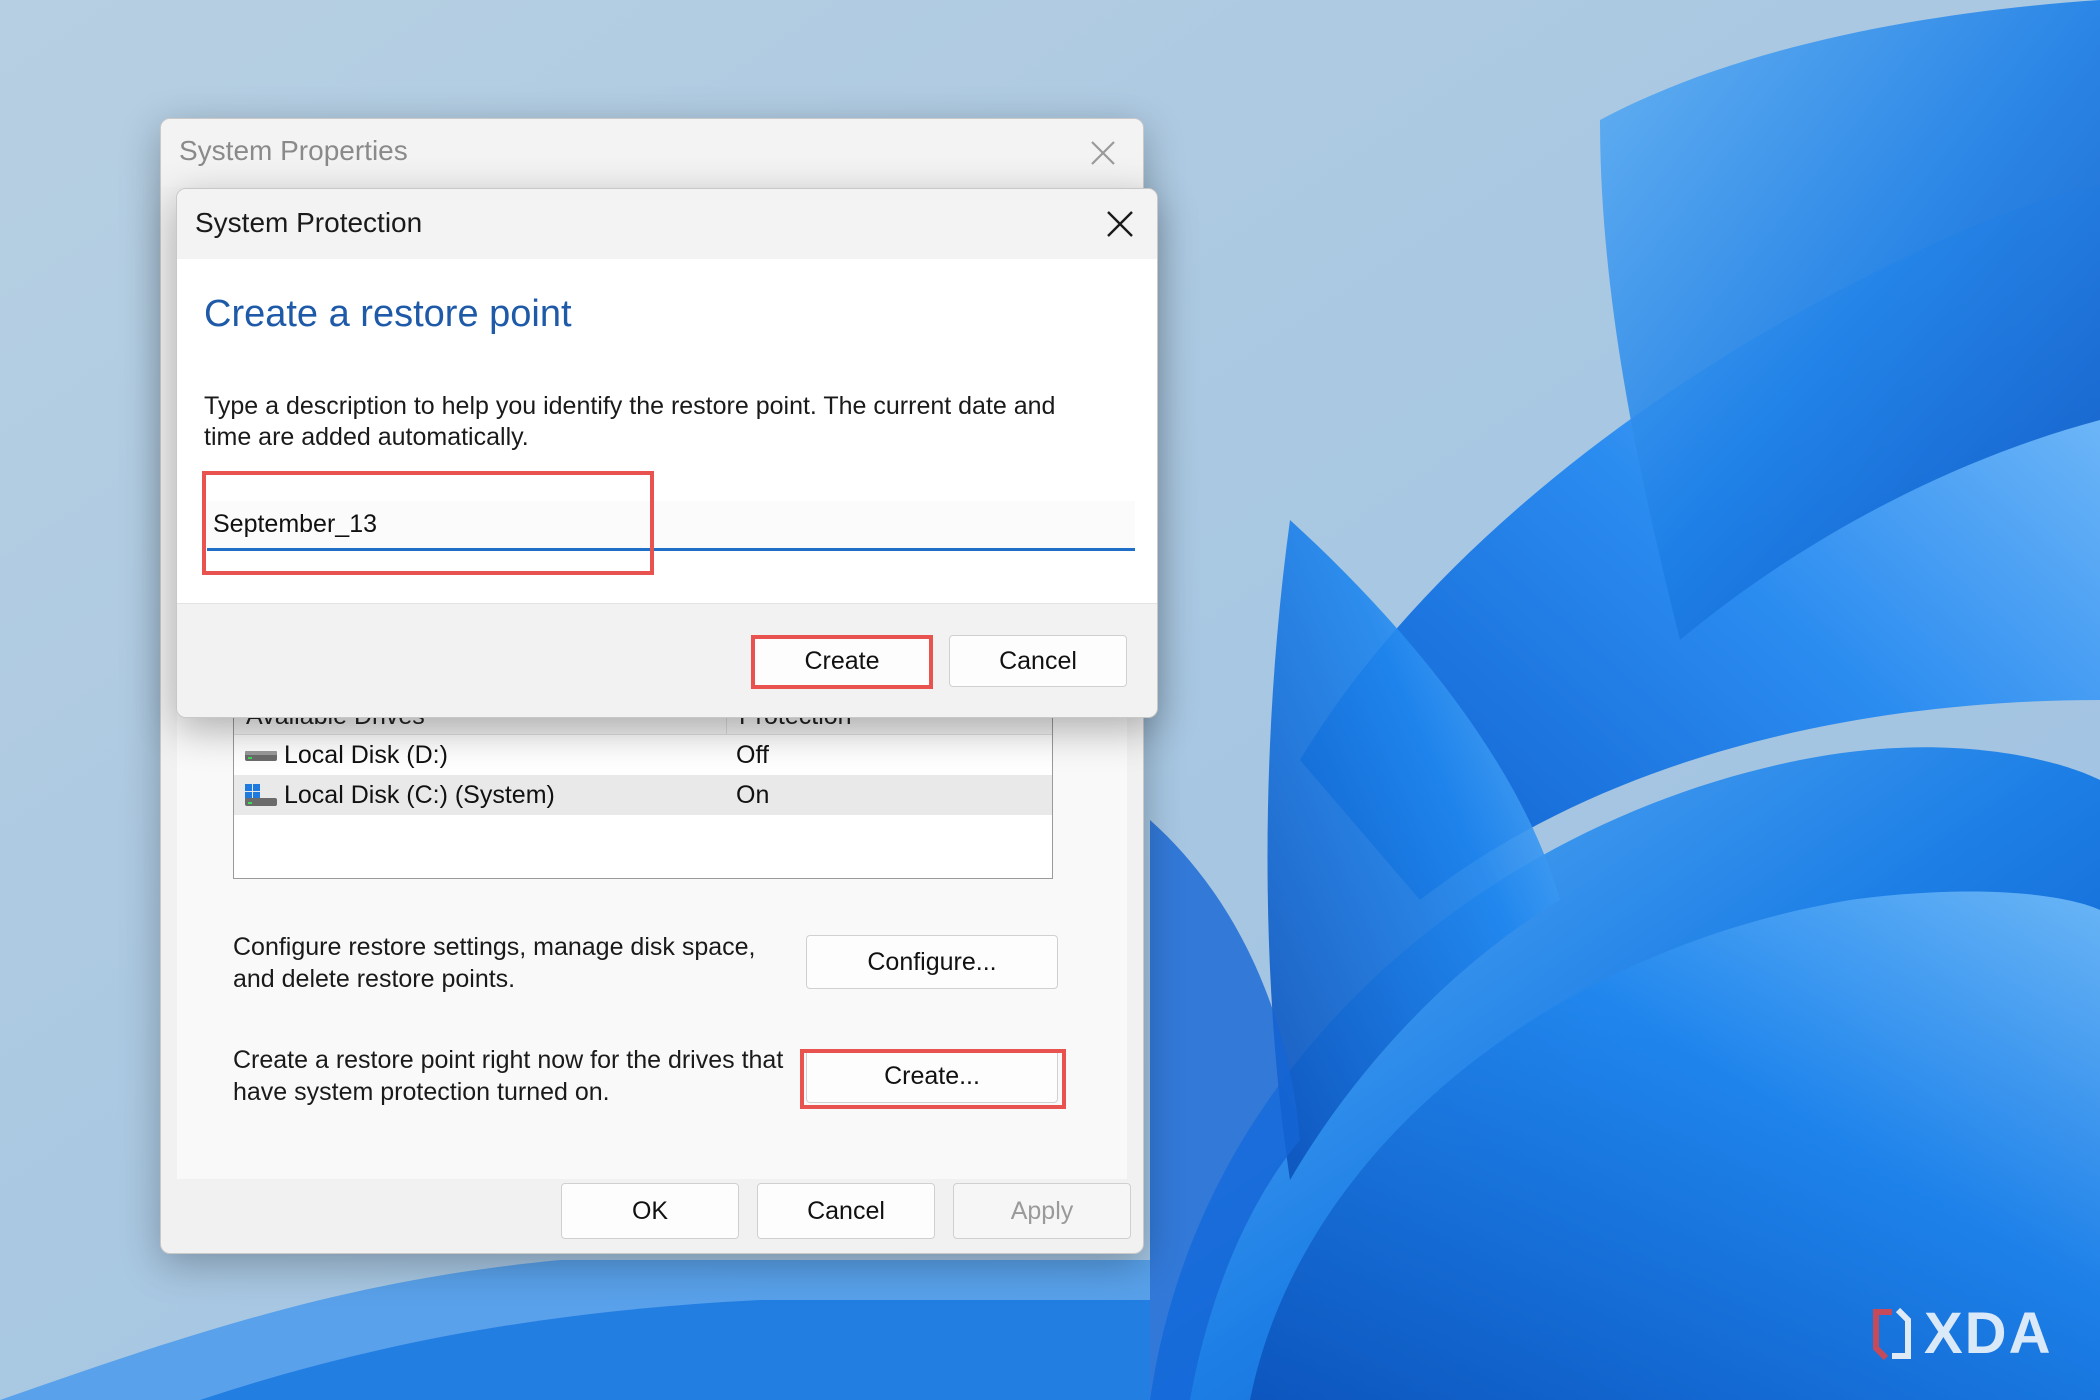 This screenshot has height=1400, width=2100. What do you see at coordinates (1042, 1211) in the screenshot?
I see `apply-button: Apply` at bounding box center [1042, 1211].